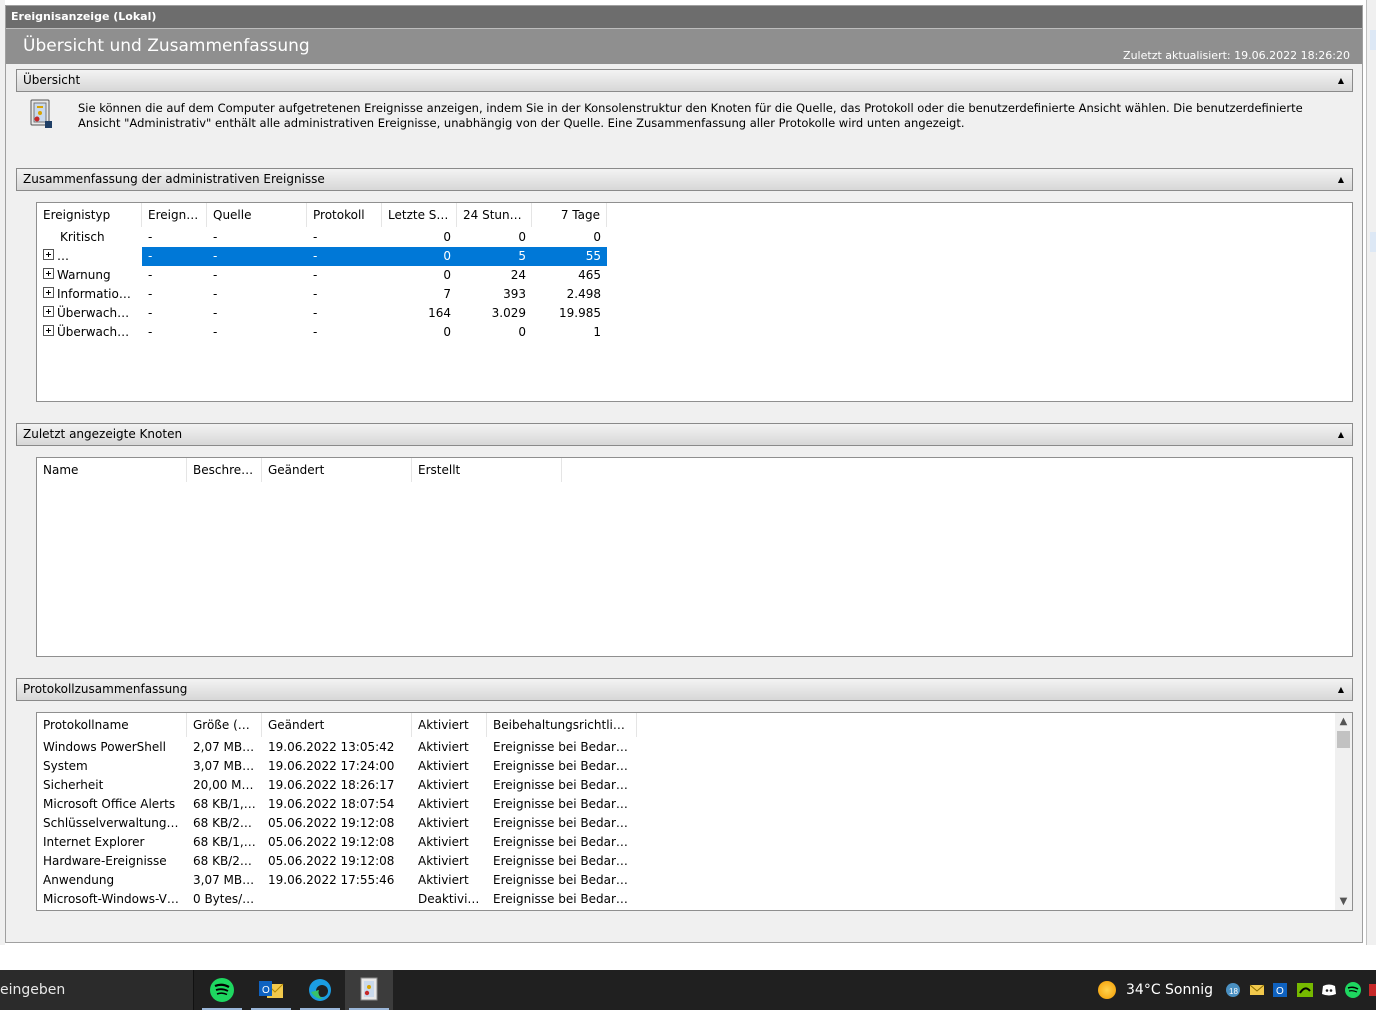 The width and height of the screenshot is (1376, 1011). I want to click on spotify-icon, so click(222, 990).